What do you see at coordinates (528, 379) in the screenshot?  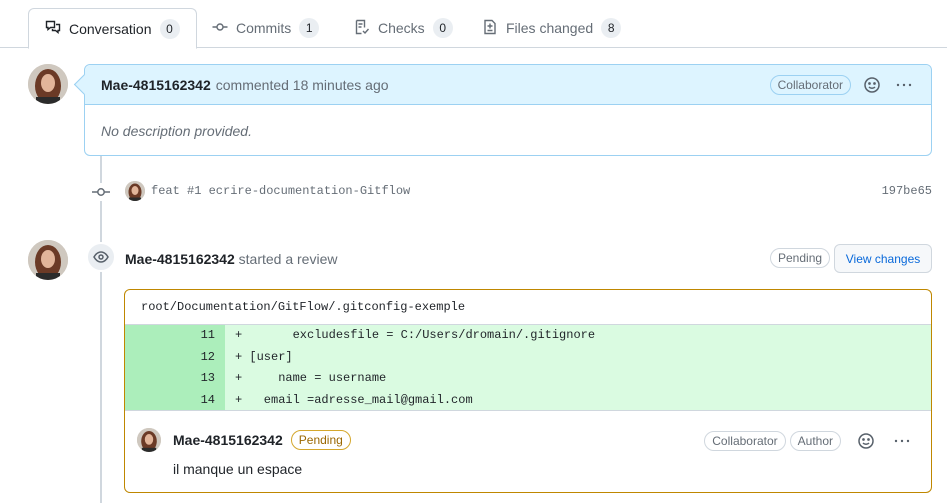 I see `diff-line: 13 + name = username` at bounding box center [528, 379].